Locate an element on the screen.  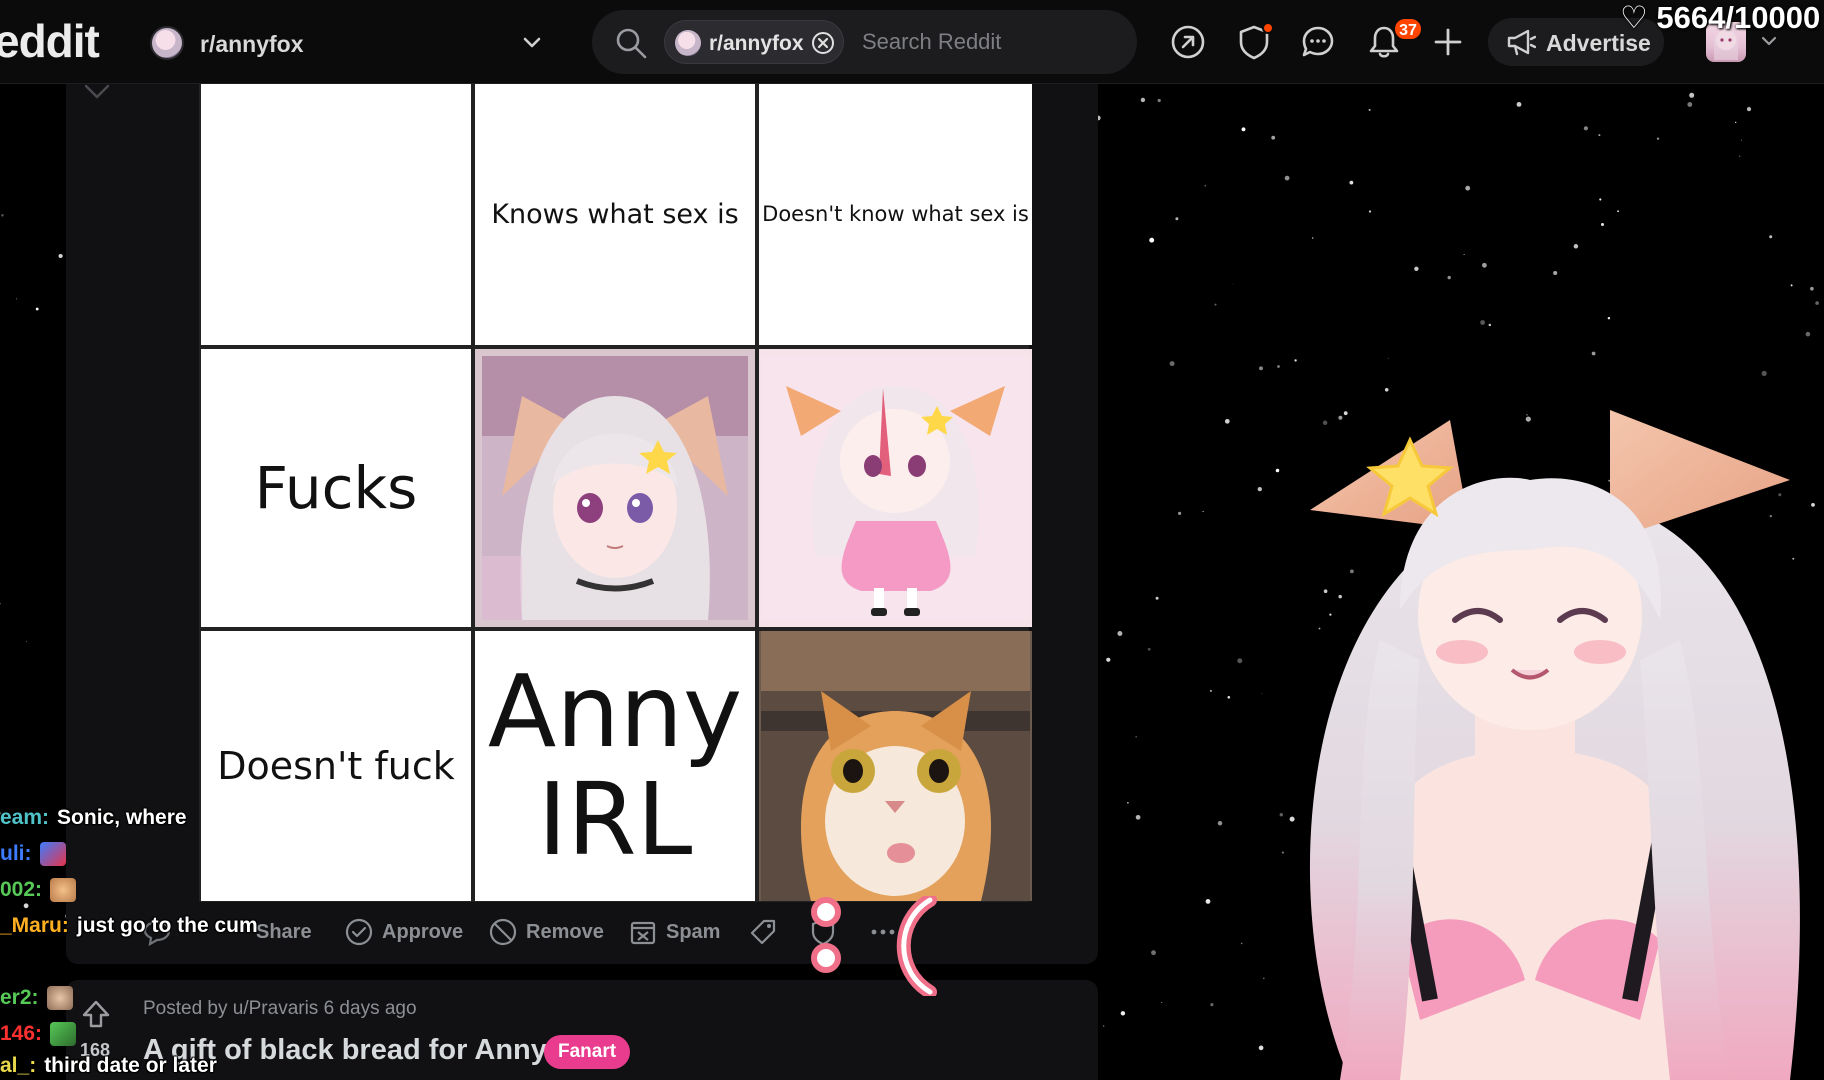
chat-message: 146: is located at coordinates (38, 1034).